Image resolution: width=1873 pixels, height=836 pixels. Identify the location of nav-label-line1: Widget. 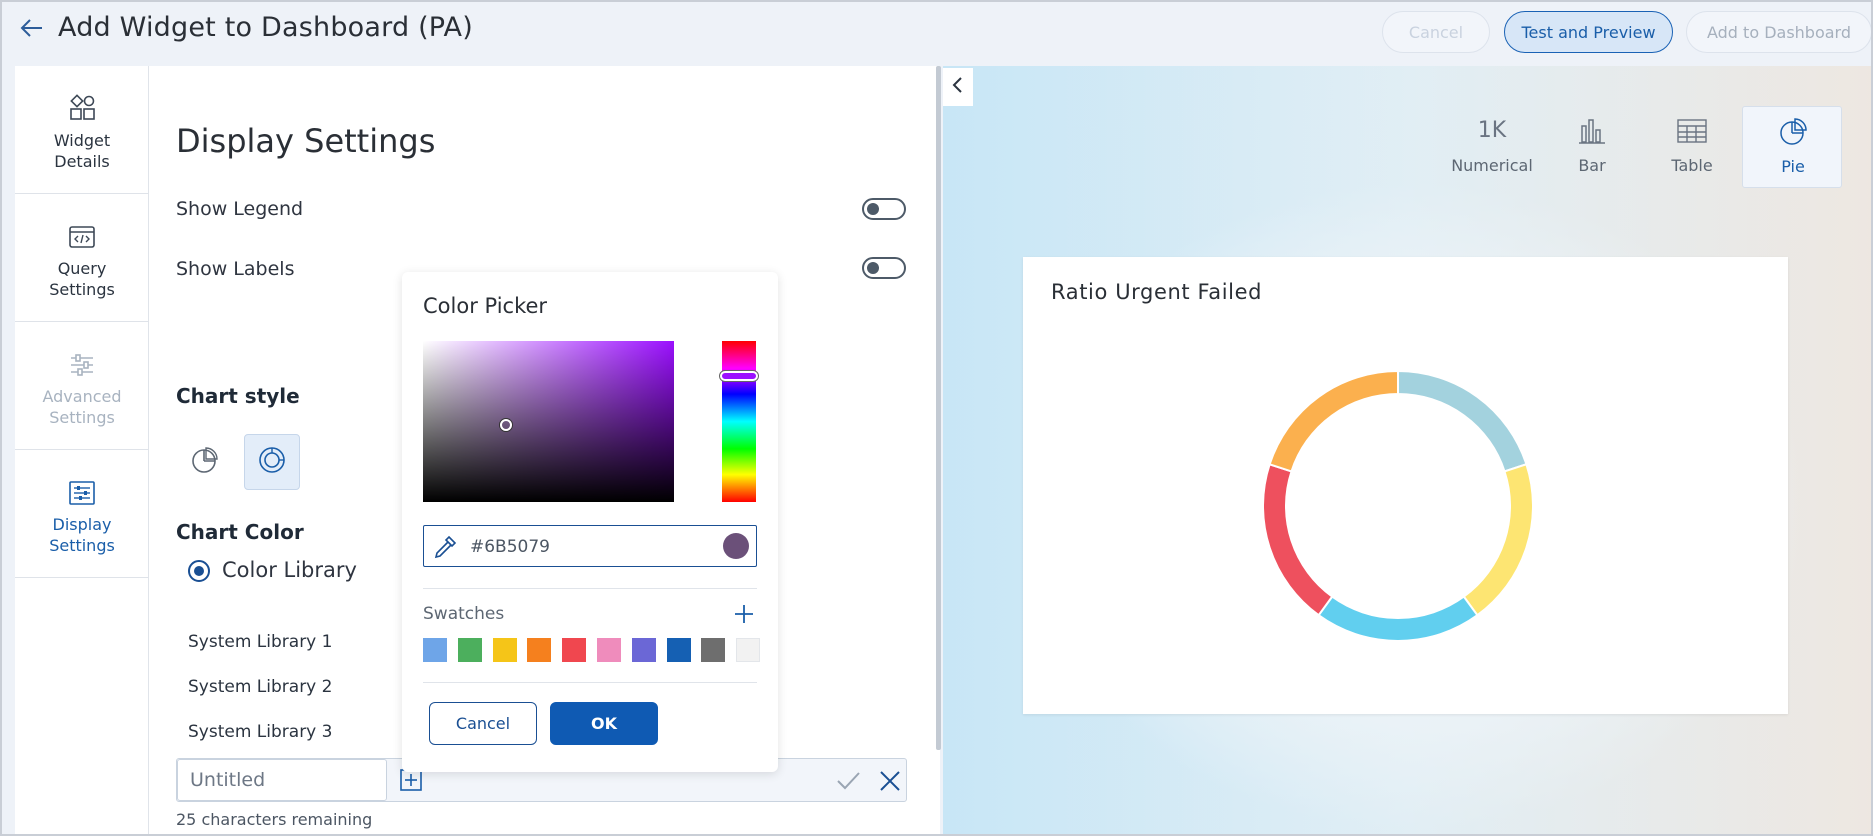
(82, 140).